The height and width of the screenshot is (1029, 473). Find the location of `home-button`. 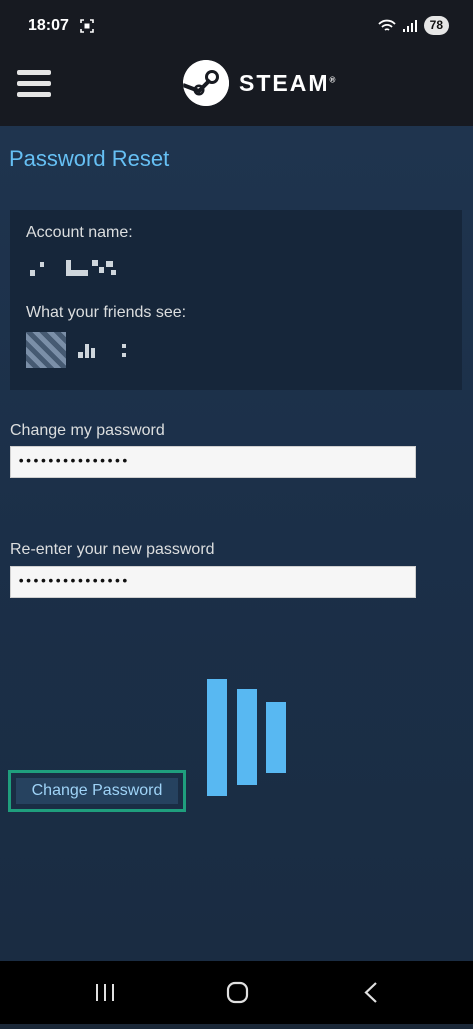

home-button is located at coordinates (237, 992).